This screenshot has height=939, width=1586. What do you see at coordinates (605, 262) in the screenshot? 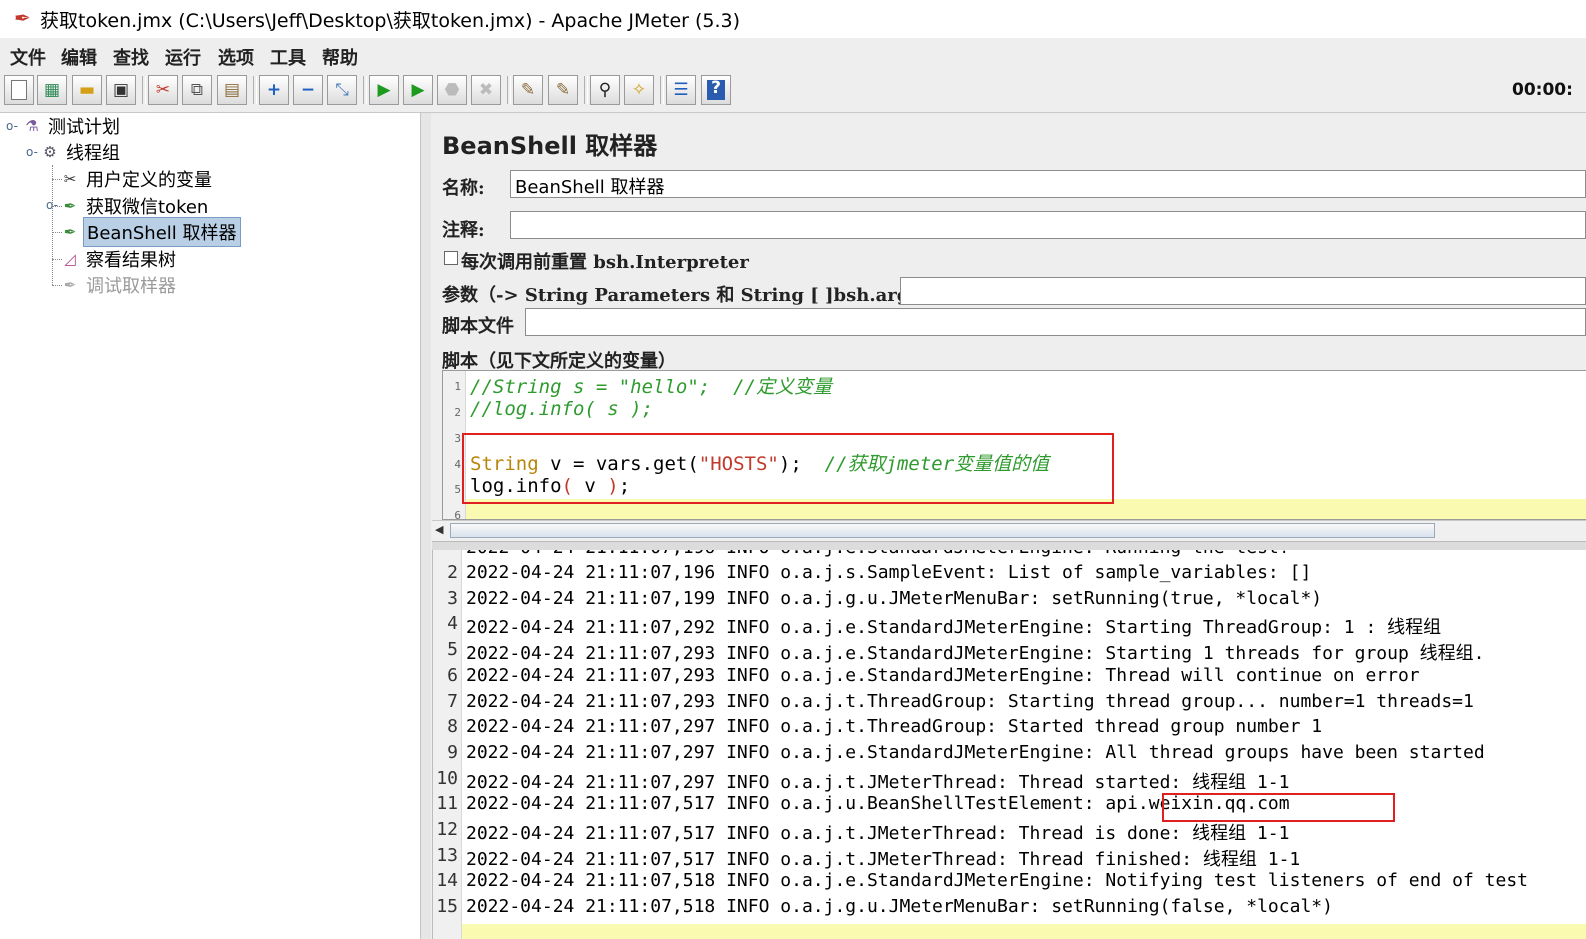
I see `reset-interpreter-label: 每次调用前重置 bsh.Interpreter` at bounding box center [605, 262].